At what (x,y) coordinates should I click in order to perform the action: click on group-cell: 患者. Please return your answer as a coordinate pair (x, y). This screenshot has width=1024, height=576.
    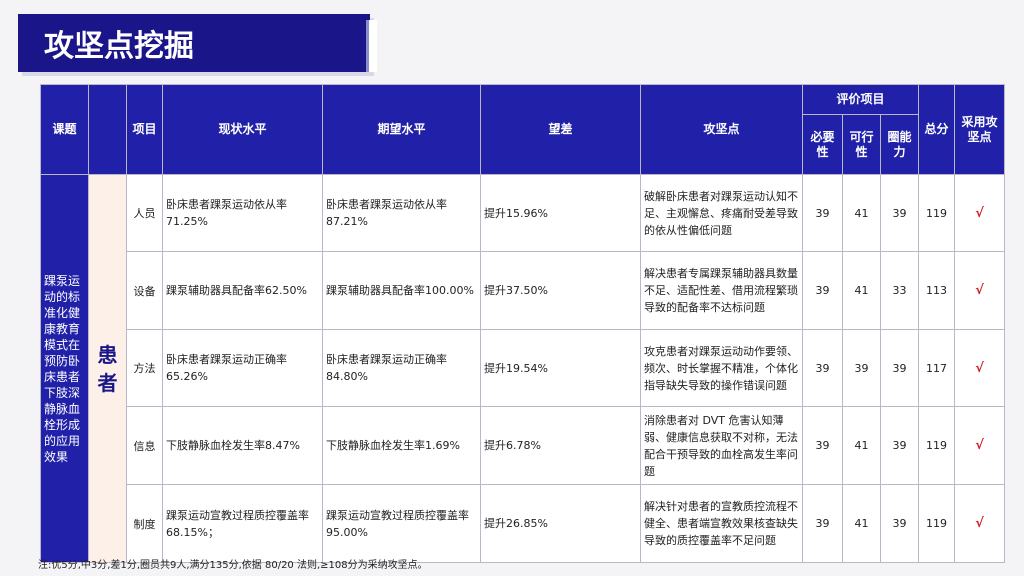
    Looking at the image, I should click on (107, 368).